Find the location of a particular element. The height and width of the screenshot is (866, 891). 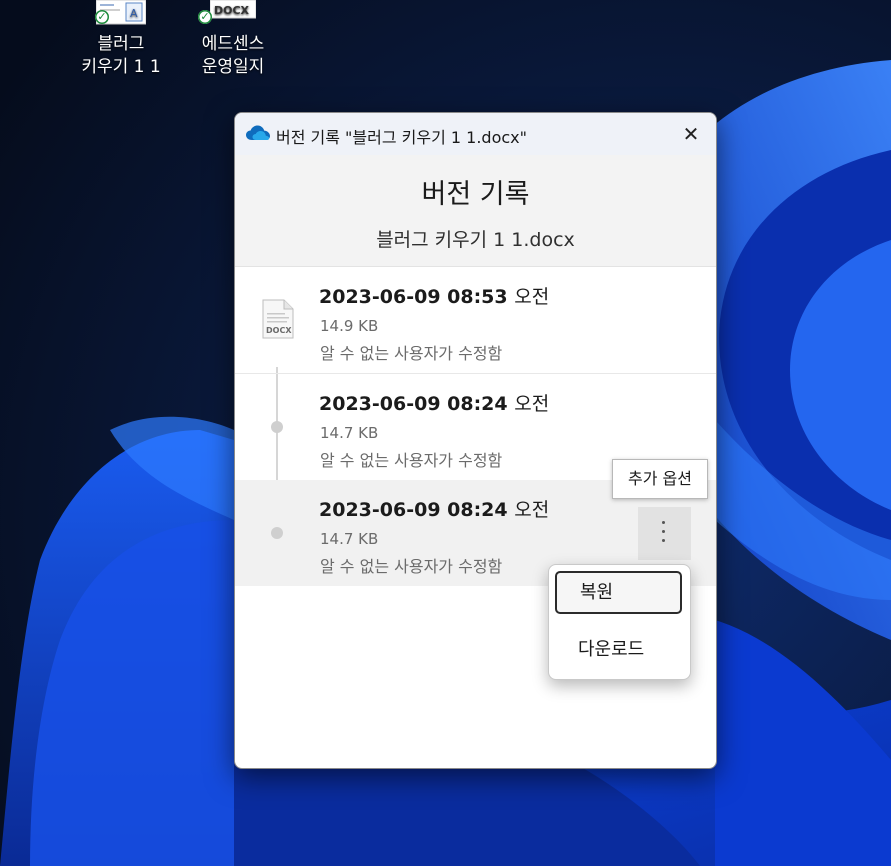

dialog-titlebar: 버전 기록 "블러그 키우기 1 1.docx" ✕ is located at coordinates (475, 134).